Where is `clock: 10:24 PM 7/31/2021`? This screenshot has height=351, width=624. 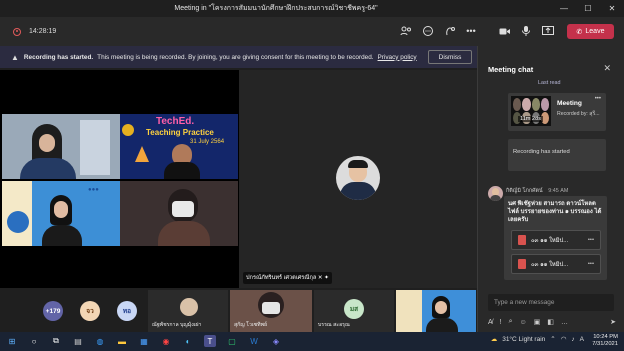 clock: 10:24 PM 7/31/2021 is located at coordinates (605, 341).